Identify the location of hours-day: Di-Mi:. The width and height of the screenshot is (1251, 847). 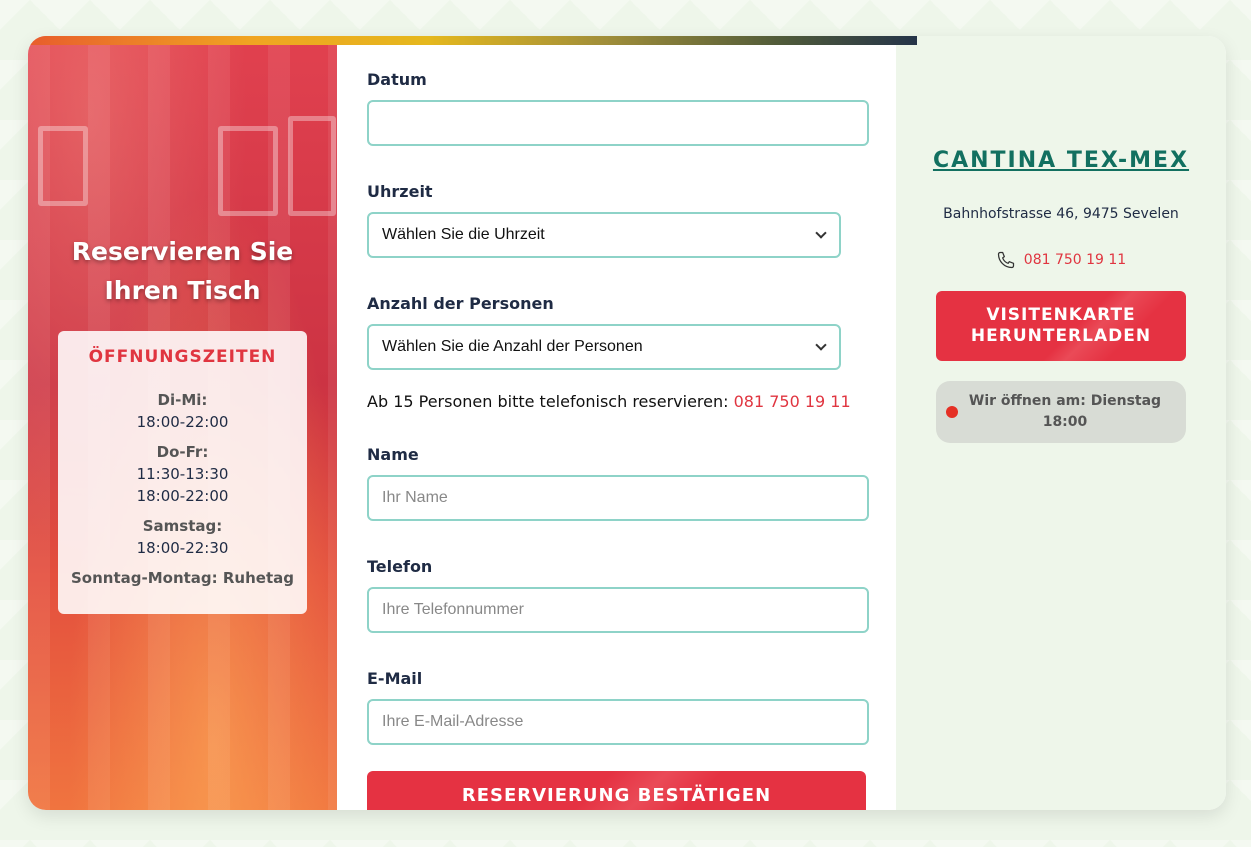
(182, 400).